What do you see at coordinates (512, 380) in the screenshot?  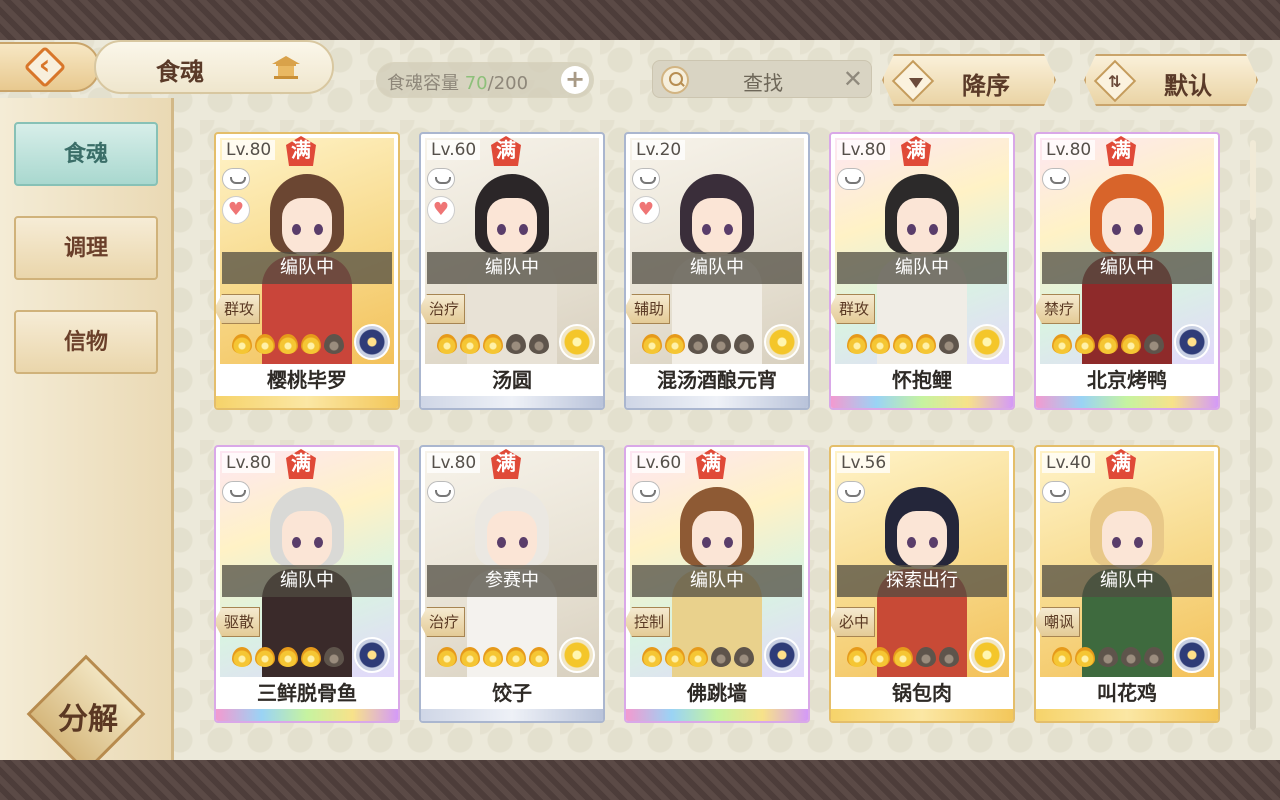 I see `card-name: 汤圆` at bounding box center [512, 380].